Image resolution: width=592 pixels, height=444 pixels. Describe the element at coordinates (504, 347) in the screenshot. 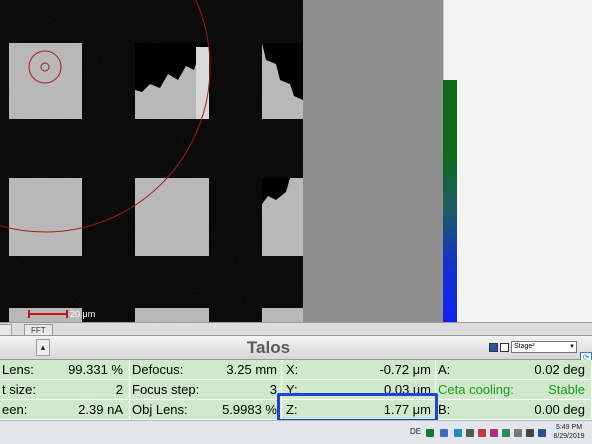

I see `stage-option-button-alt` at that location.